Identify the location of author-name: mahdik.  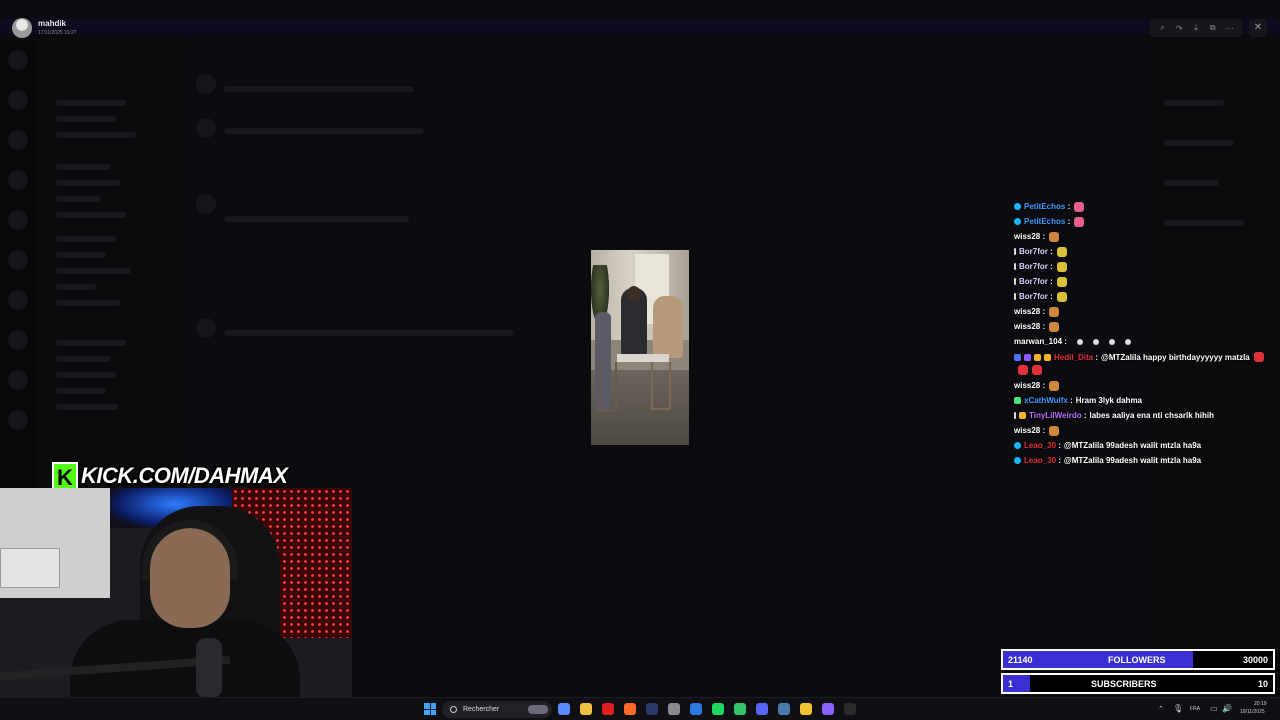
(52, 23).